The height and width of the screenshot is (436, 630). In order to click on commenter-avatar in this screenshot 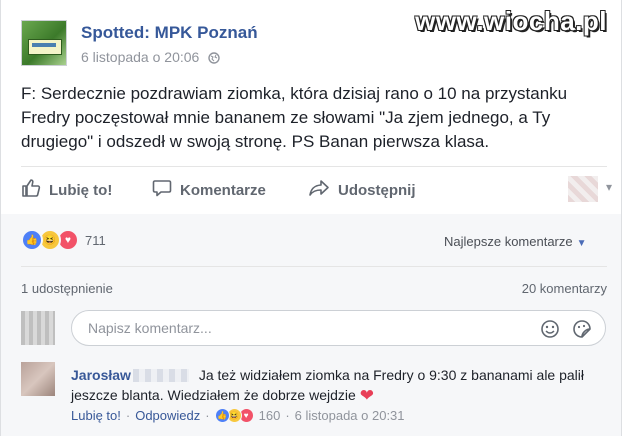, I will do `click(38, 379)`.